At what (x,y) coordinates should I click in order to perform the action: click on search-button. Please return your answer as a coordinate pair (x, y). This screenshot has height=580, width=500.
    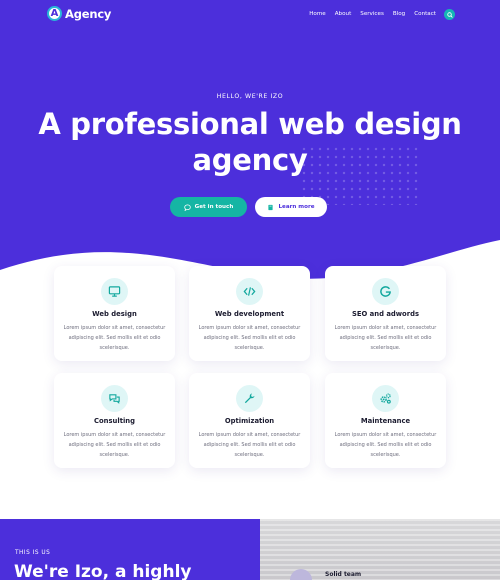
    Looking at the image, I should click on (449, 14).